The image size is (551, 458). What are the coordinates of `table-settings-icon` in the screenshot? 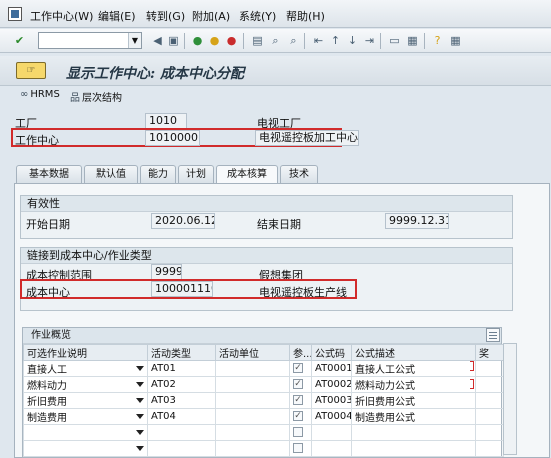 It's located at (493, 335).